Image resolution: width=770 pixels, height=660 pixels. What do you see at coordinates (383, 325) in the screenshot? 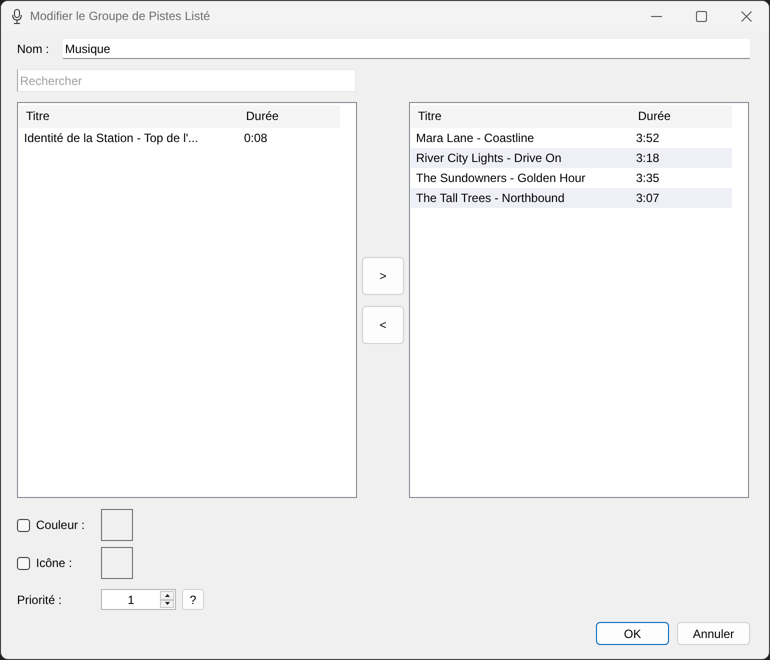
I see `move-left-button: <` at bounding box center [383, 325].